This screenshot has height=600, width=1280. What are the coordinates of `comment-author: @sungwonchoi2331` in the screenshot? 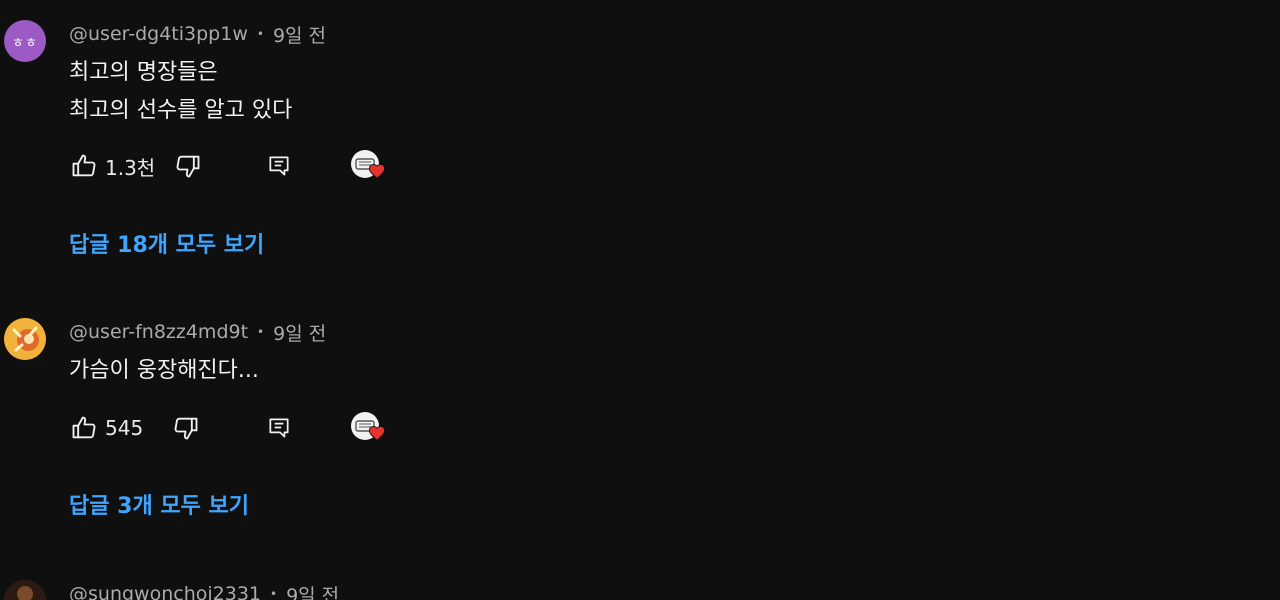 It's located at (165, 591).